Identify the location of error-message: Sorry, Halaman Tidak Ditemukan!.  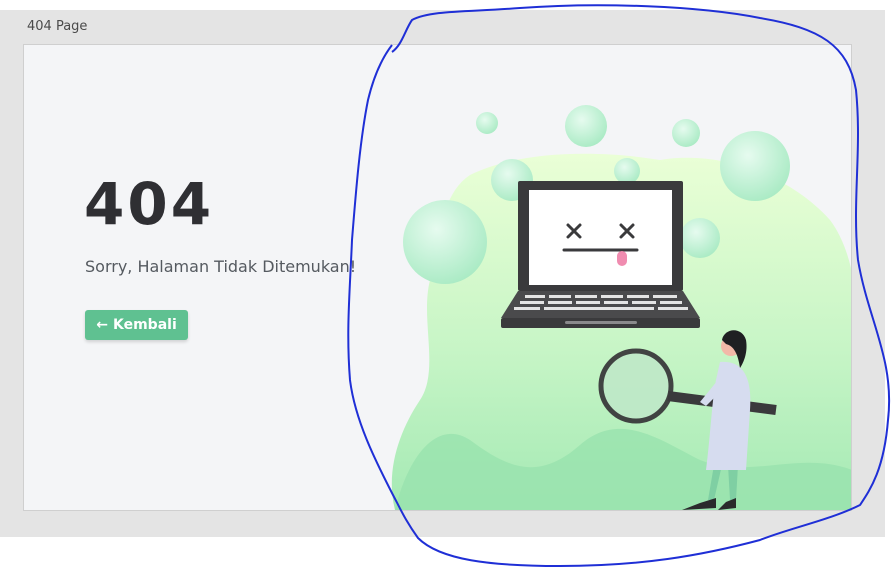
(221, 266).